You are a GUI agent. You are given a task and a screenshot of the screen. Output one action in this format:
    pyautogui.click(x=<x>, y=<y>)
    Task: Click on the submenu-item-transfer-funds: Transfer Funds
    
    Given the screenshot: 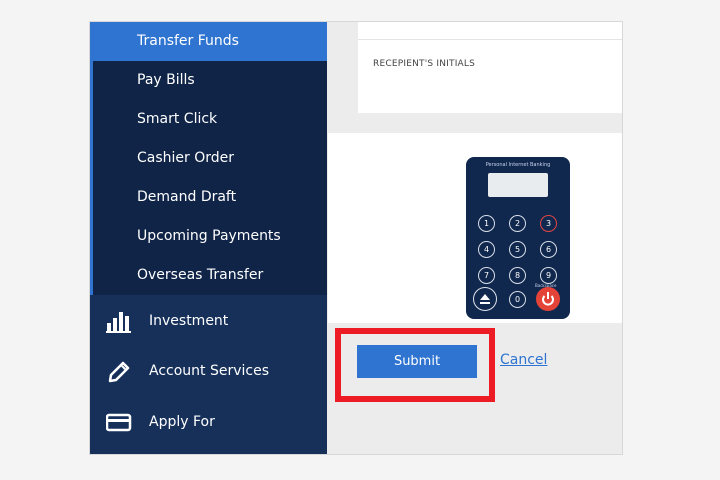 What is the action you would take?
    pyautogui.click(x=208, y=41)
    